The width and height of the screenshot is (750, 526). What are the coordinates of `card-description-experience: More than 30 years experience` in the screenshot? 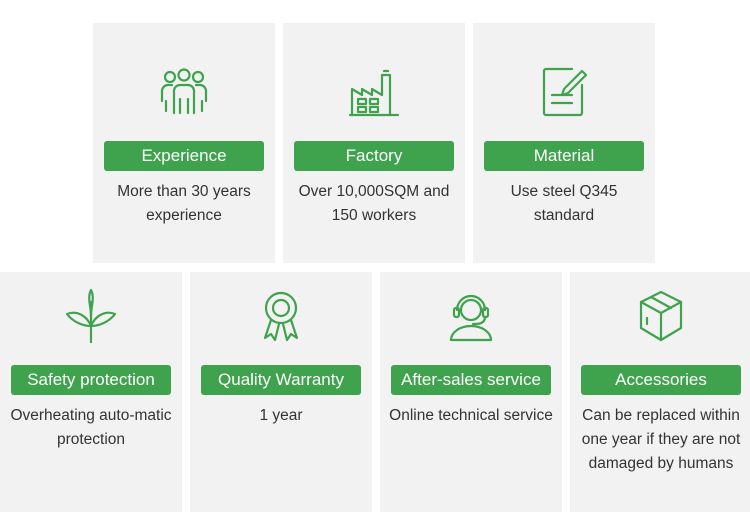 It's located at (184, 203).